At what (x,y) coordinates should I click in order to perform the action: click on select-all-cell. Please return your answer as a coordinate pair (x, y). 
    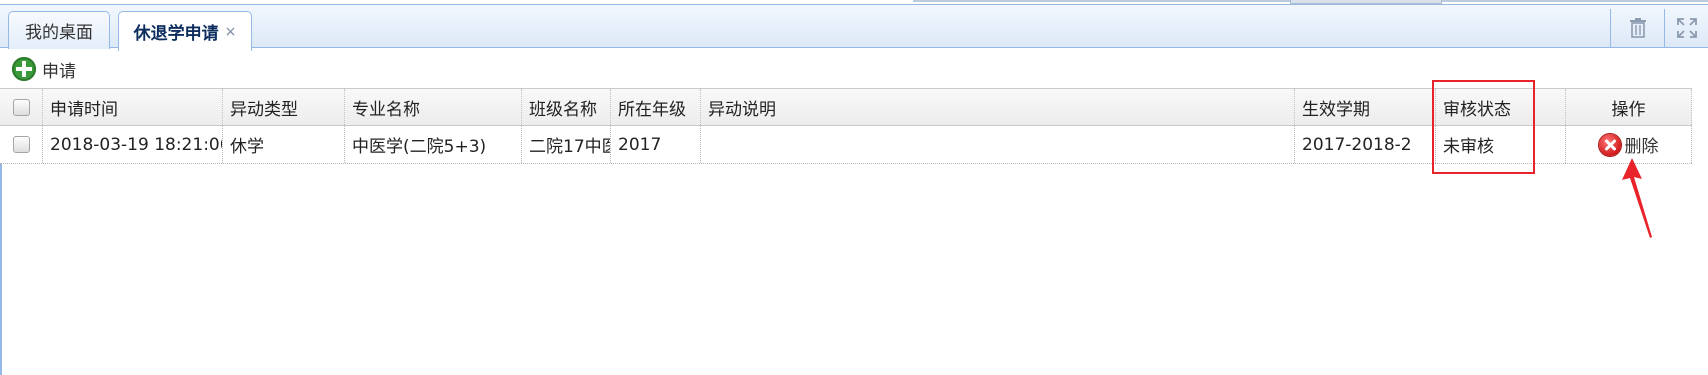
    Looking at the image, I should click on (21, 107).